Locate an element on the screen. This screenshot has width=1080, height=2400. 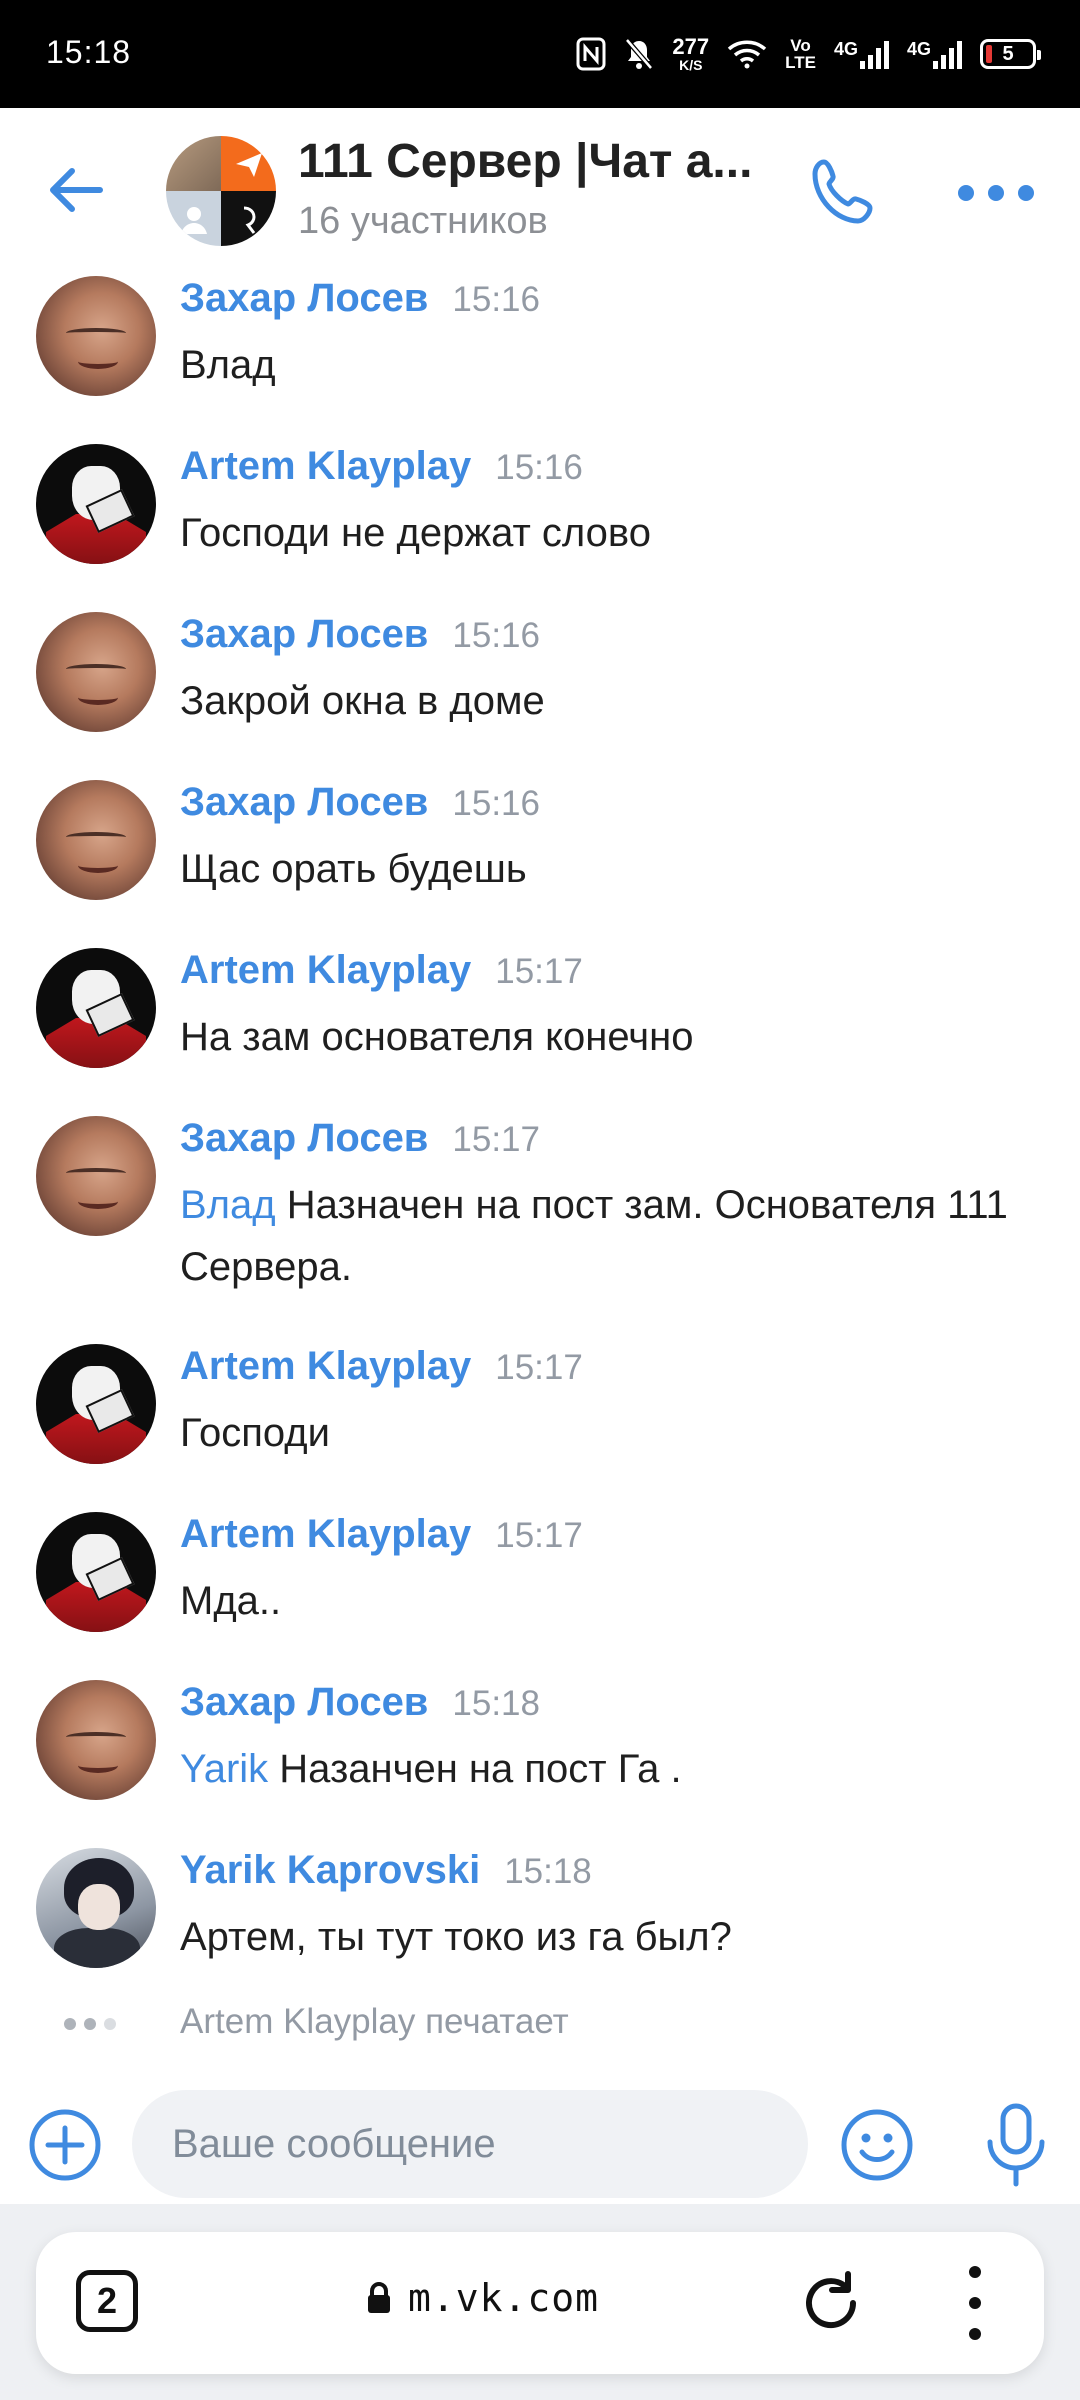
attach-button is located at coordinates (65, 2145).